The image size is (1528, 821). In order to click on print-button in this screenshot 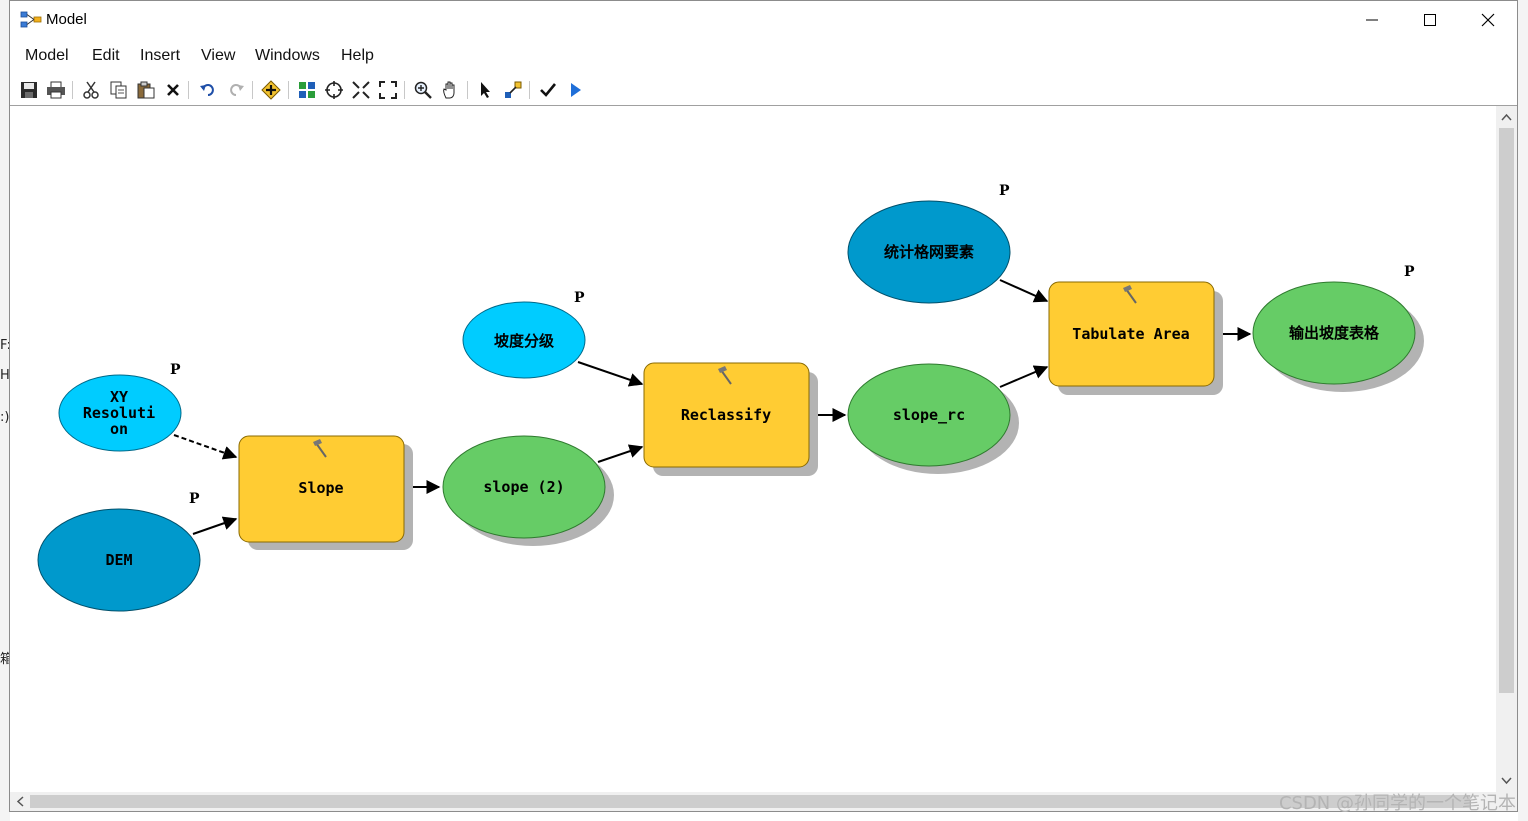, I will do `click(56, 90)`.